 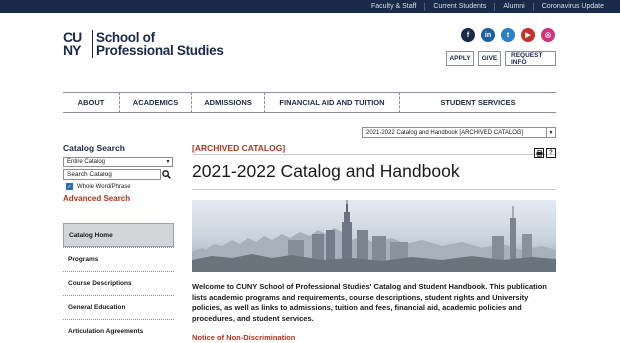 I want to click on nav-financial-aid: FINANCIAL AID AND TUITION, so click(x=331, y=102).